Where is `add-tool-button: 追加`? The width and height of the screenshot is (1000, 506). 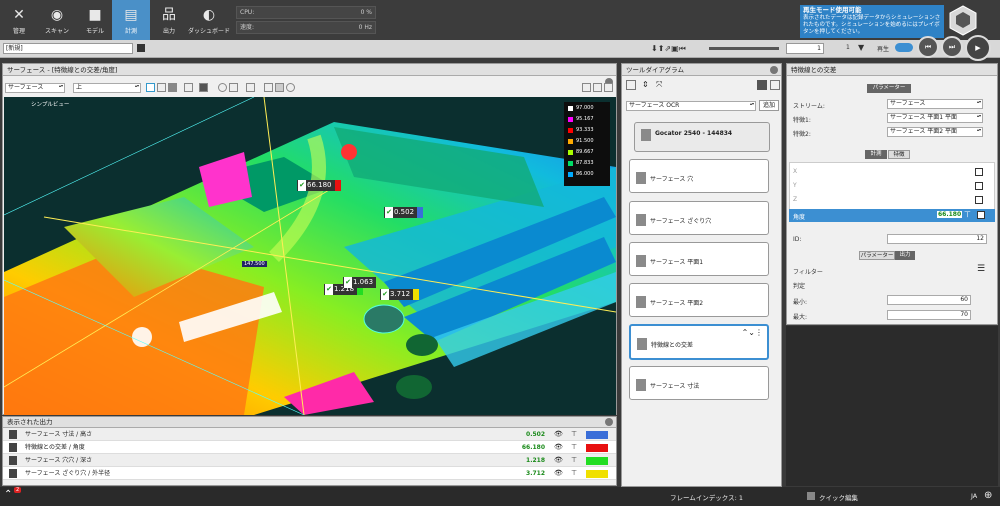 add-tool-button: 追加 is located at coordinates (769, 105).